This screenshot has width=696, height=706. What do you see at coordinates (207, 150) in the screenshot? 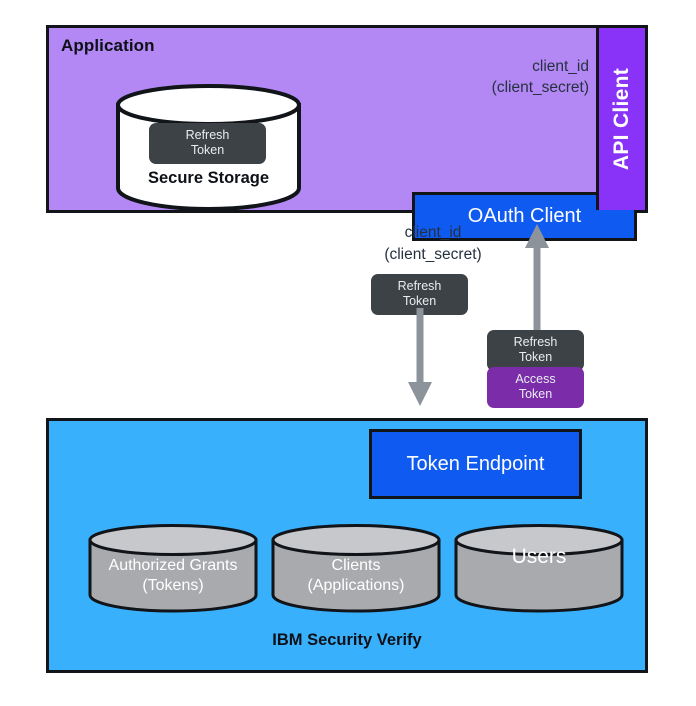
I see `secure-storage-refresh-token-line2: Token` at bounding box center [207, 150].